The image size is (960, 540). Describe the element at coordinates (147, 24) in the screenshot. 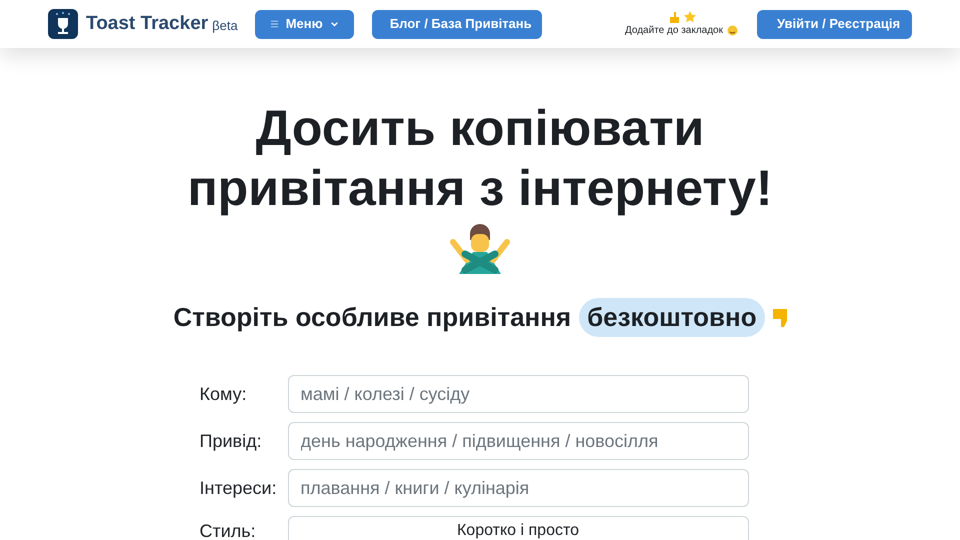

I see `brand-name: Toast Tracker` at that location.